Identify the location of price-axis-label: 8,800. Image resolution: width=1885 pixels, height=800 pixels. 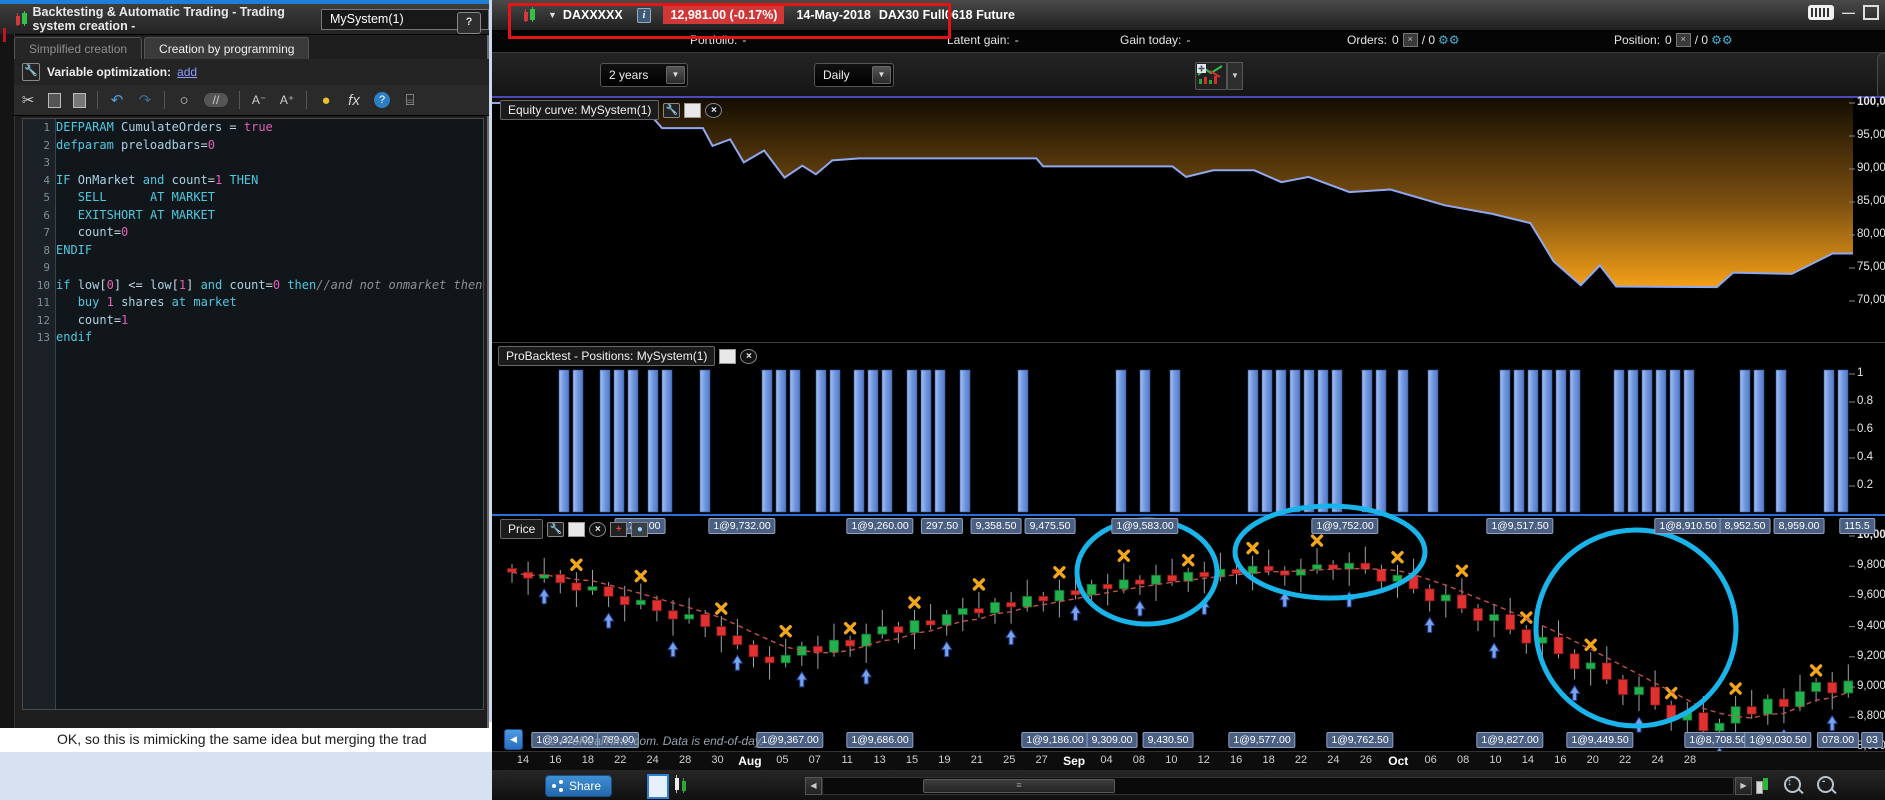
(1871, 716).